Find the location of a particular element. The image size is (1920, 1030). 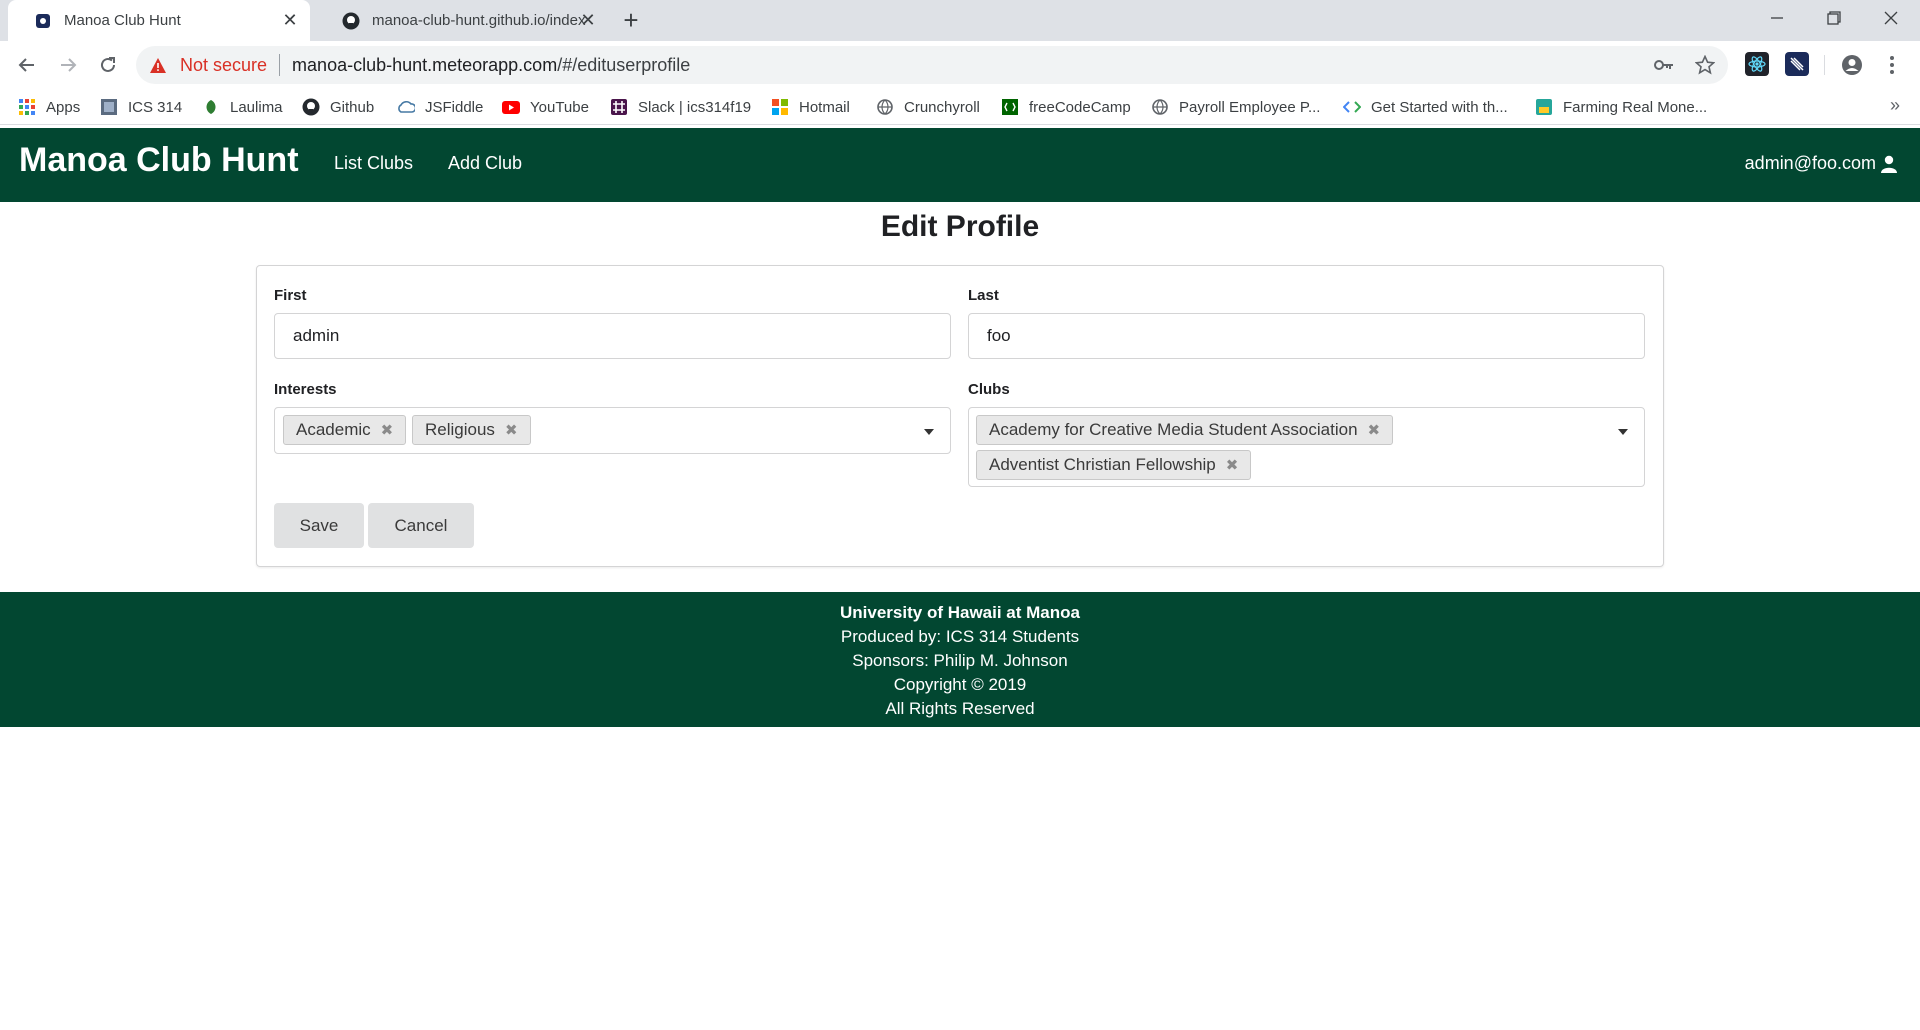

bookmark-crunchyroll: Crunchyroll is located at coordinates (928, 107).